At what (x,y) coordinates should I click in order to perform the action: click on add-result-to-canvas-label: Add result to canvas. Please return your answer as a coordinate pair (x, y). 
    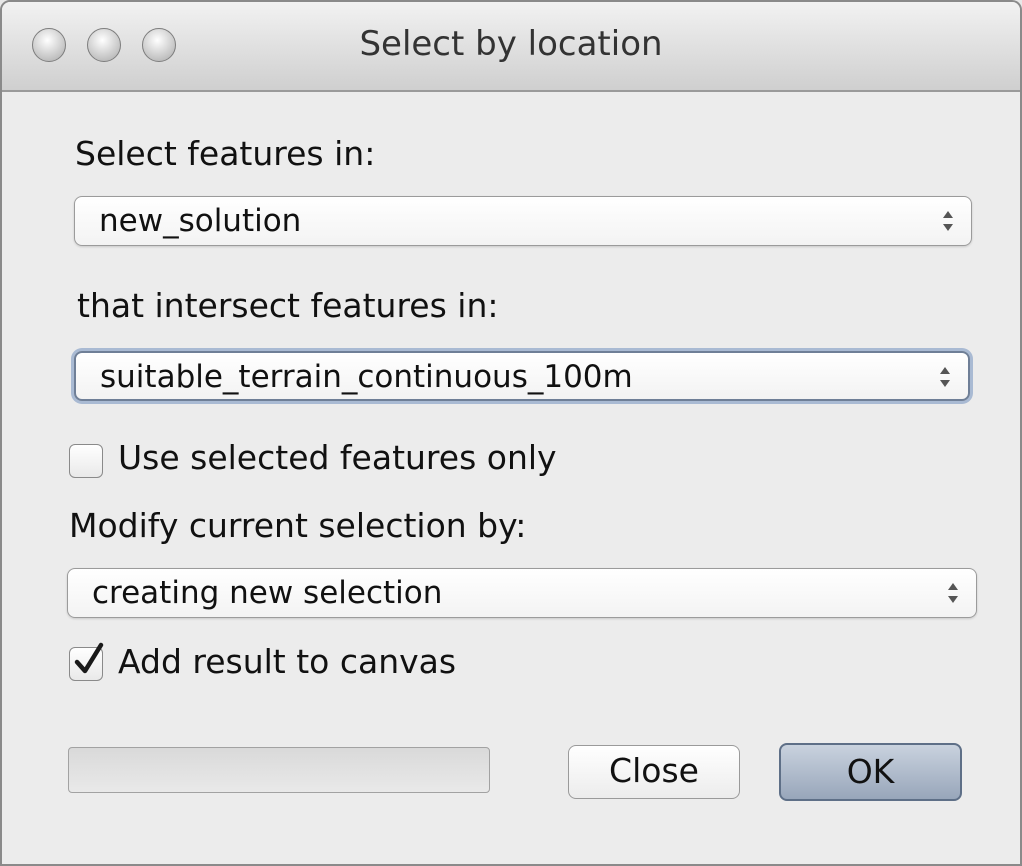
    Looking at the image, I should click on (287, 661).